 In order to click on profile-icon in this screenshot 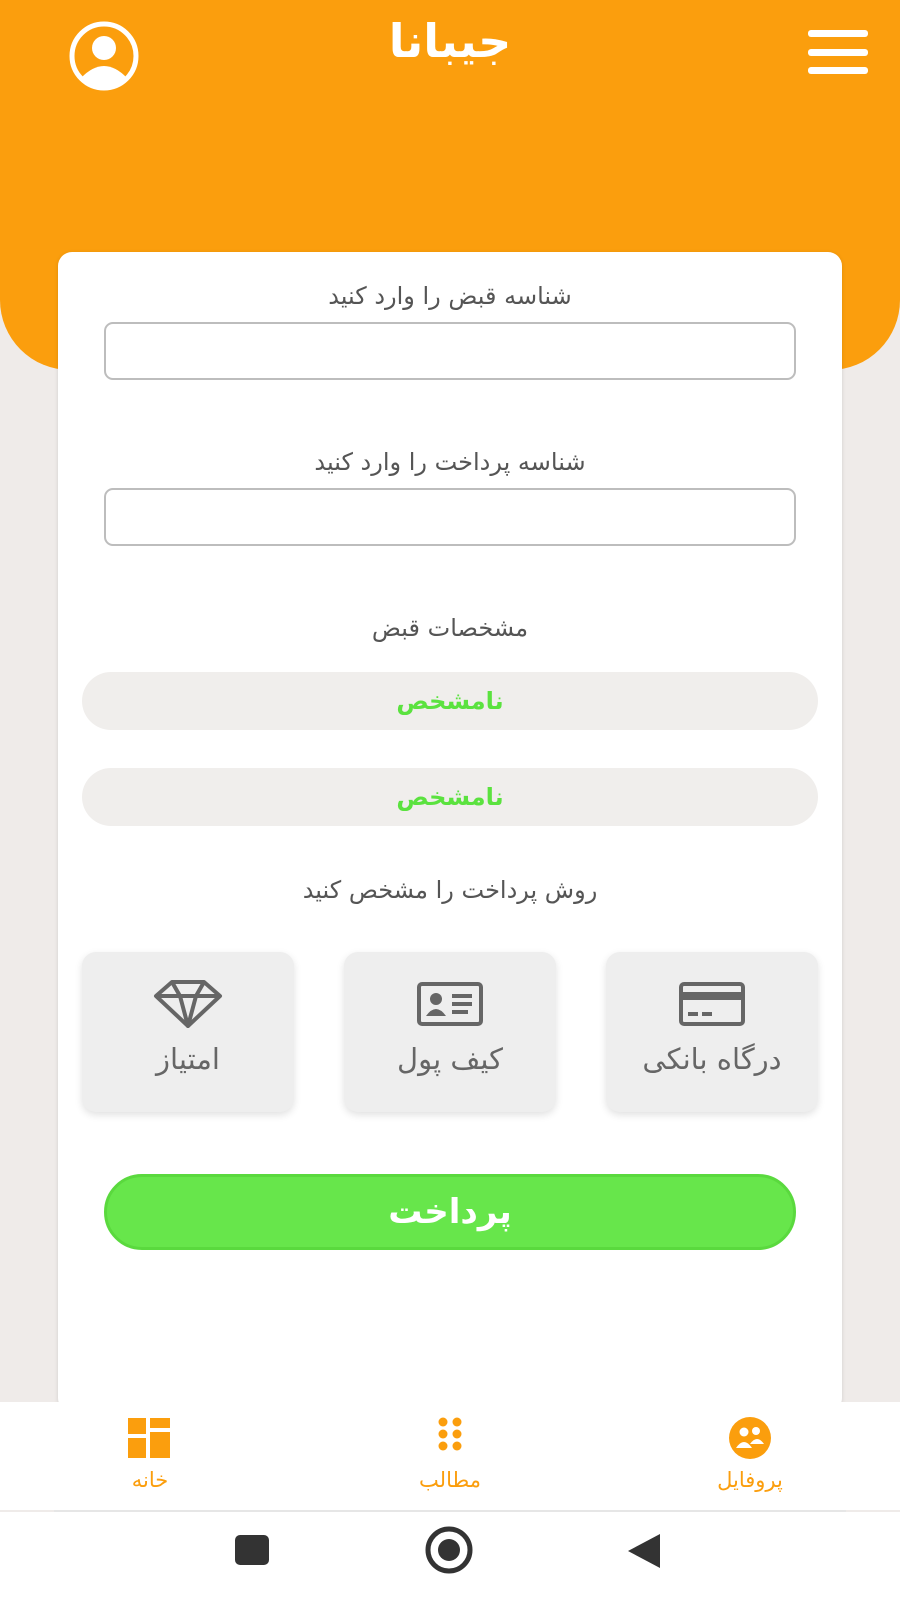, I will do `click(750, 1438)`.